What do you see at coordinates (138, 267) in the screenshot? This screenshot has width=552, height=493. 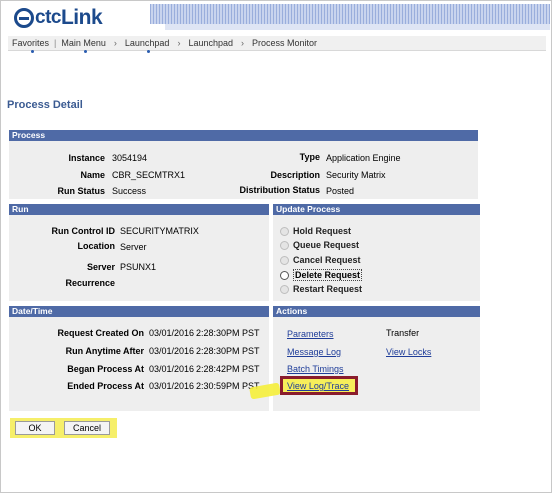 I see `server-value: PSUNX1` at bounding box center [138, 267].